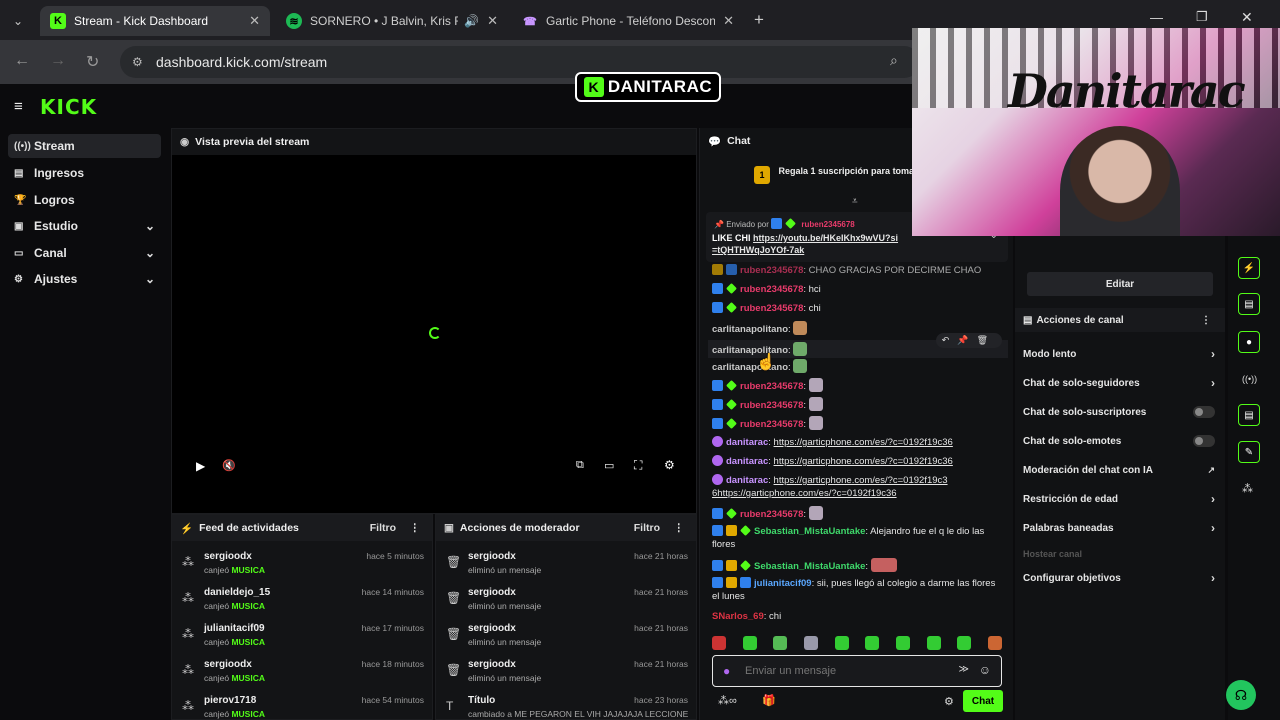 The width and height of the screenshot is (1280, 720). What do you see at coordinates (1121, 578) in the screenshot?
I see `mod-configure-goals: Configurar objetivos ›` at bounding box center [1121, 578].